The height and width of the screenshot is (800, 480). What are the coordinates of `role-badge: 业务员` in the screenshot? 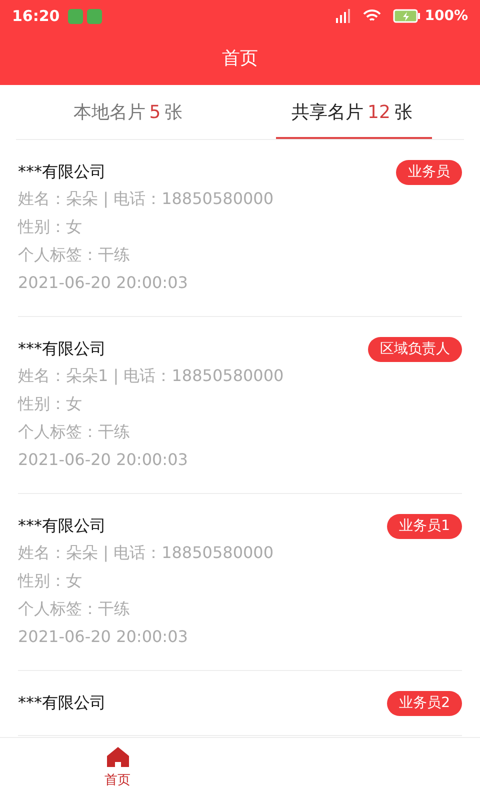 It's located at (429, 172).